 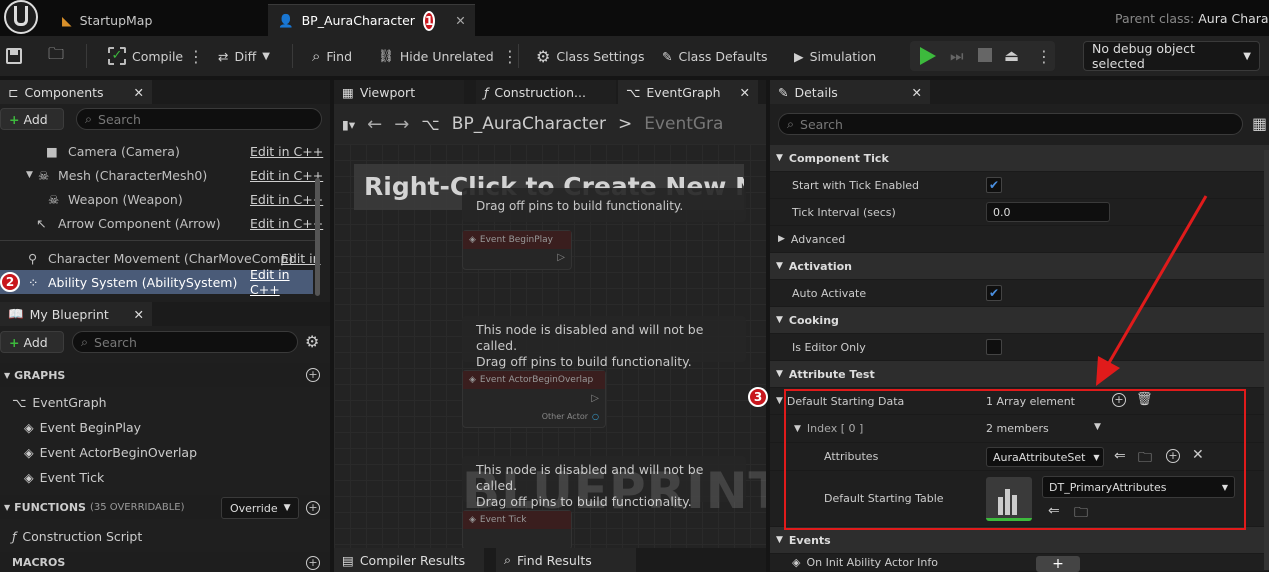 What do you see at coordinates (32, 342) in the screenshot?
I see `add-member-button: + Add` at bounding box center [32, 342].